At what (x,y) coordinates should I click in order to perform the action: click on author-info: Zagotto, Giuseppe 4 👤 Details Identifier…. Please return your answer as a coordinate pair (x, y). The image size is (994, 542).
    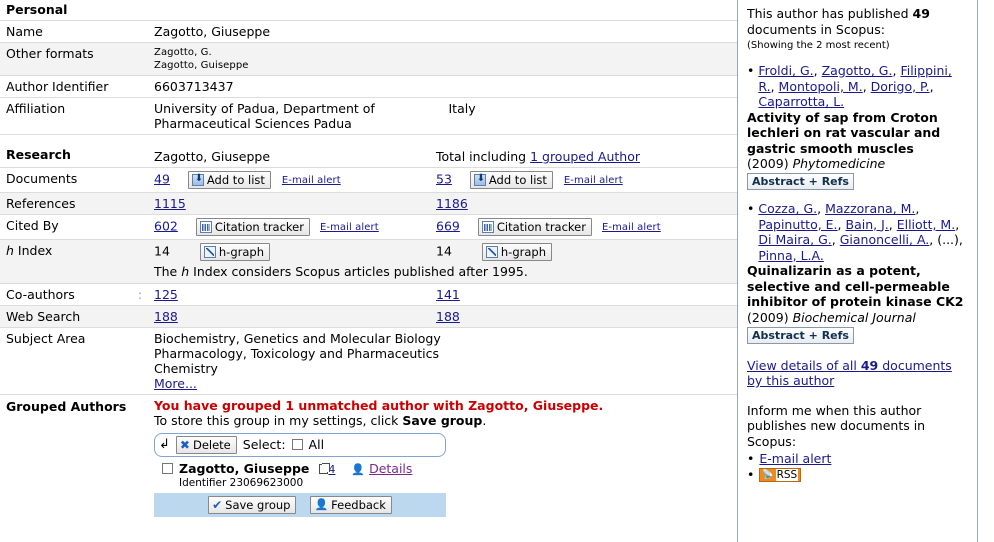
    Looking at the image, I should click on (295, 475).